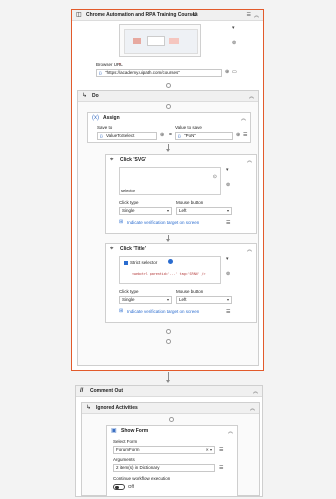 Image resolution: width=336 pixels, height=499 pixels. Describe the element at coordinates (188, 127) in the screenshot. I see `value-to-save-label: Value to save` at that location.